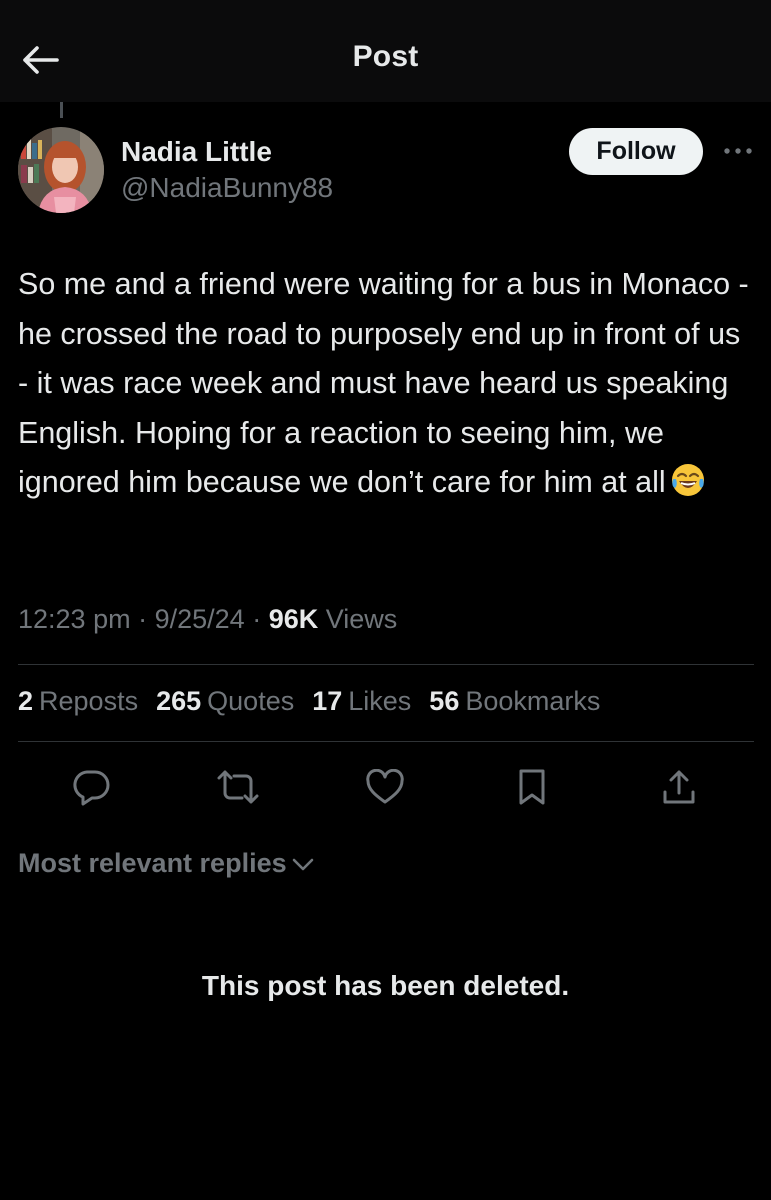 This screenshot has width=771, height=1200. I want to click on views-label: Views, so click(362, 619).